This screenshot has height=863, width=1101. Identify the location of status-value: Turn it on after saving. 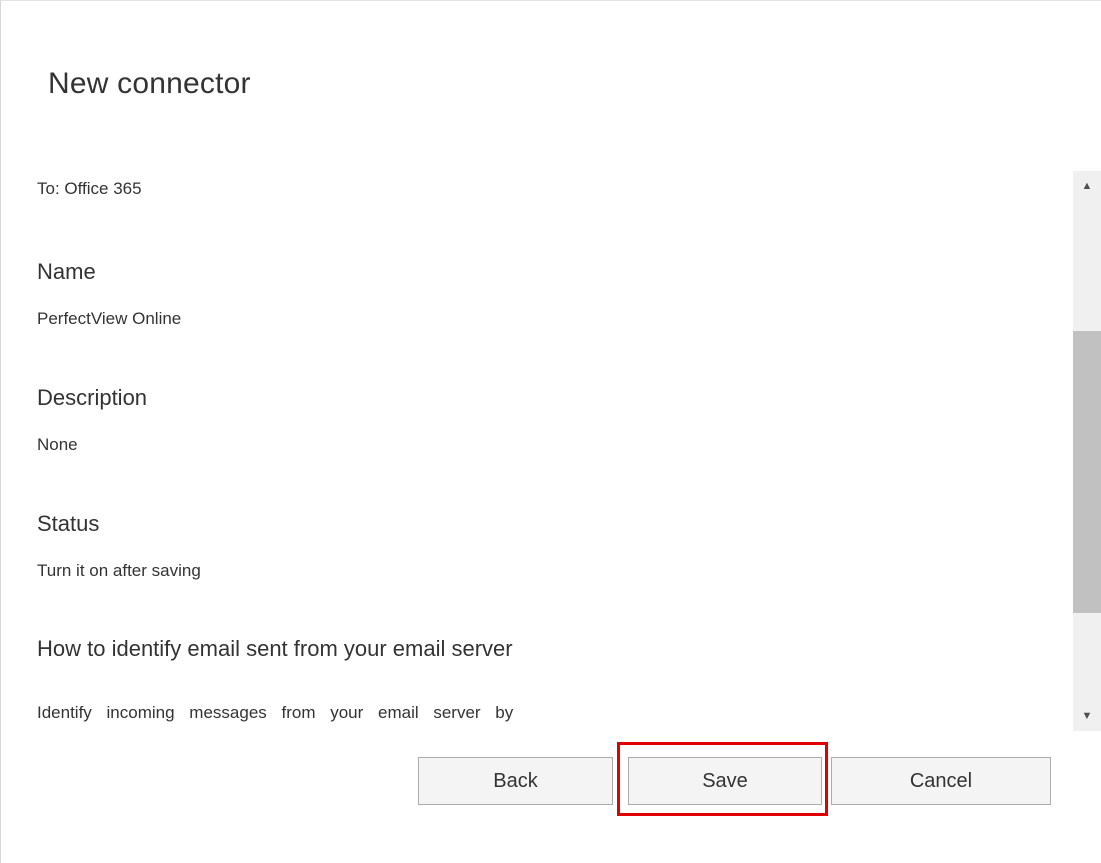
(119, 570).